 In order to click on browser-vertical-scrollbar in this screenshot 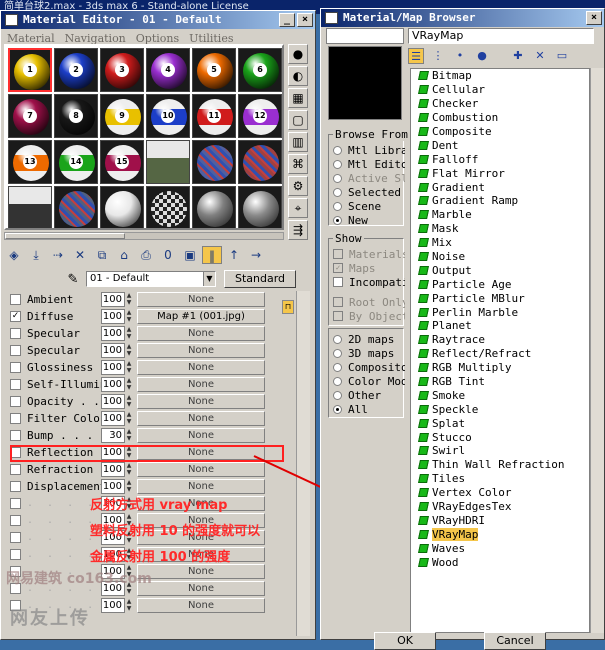, I will do `click(597, 350)`.